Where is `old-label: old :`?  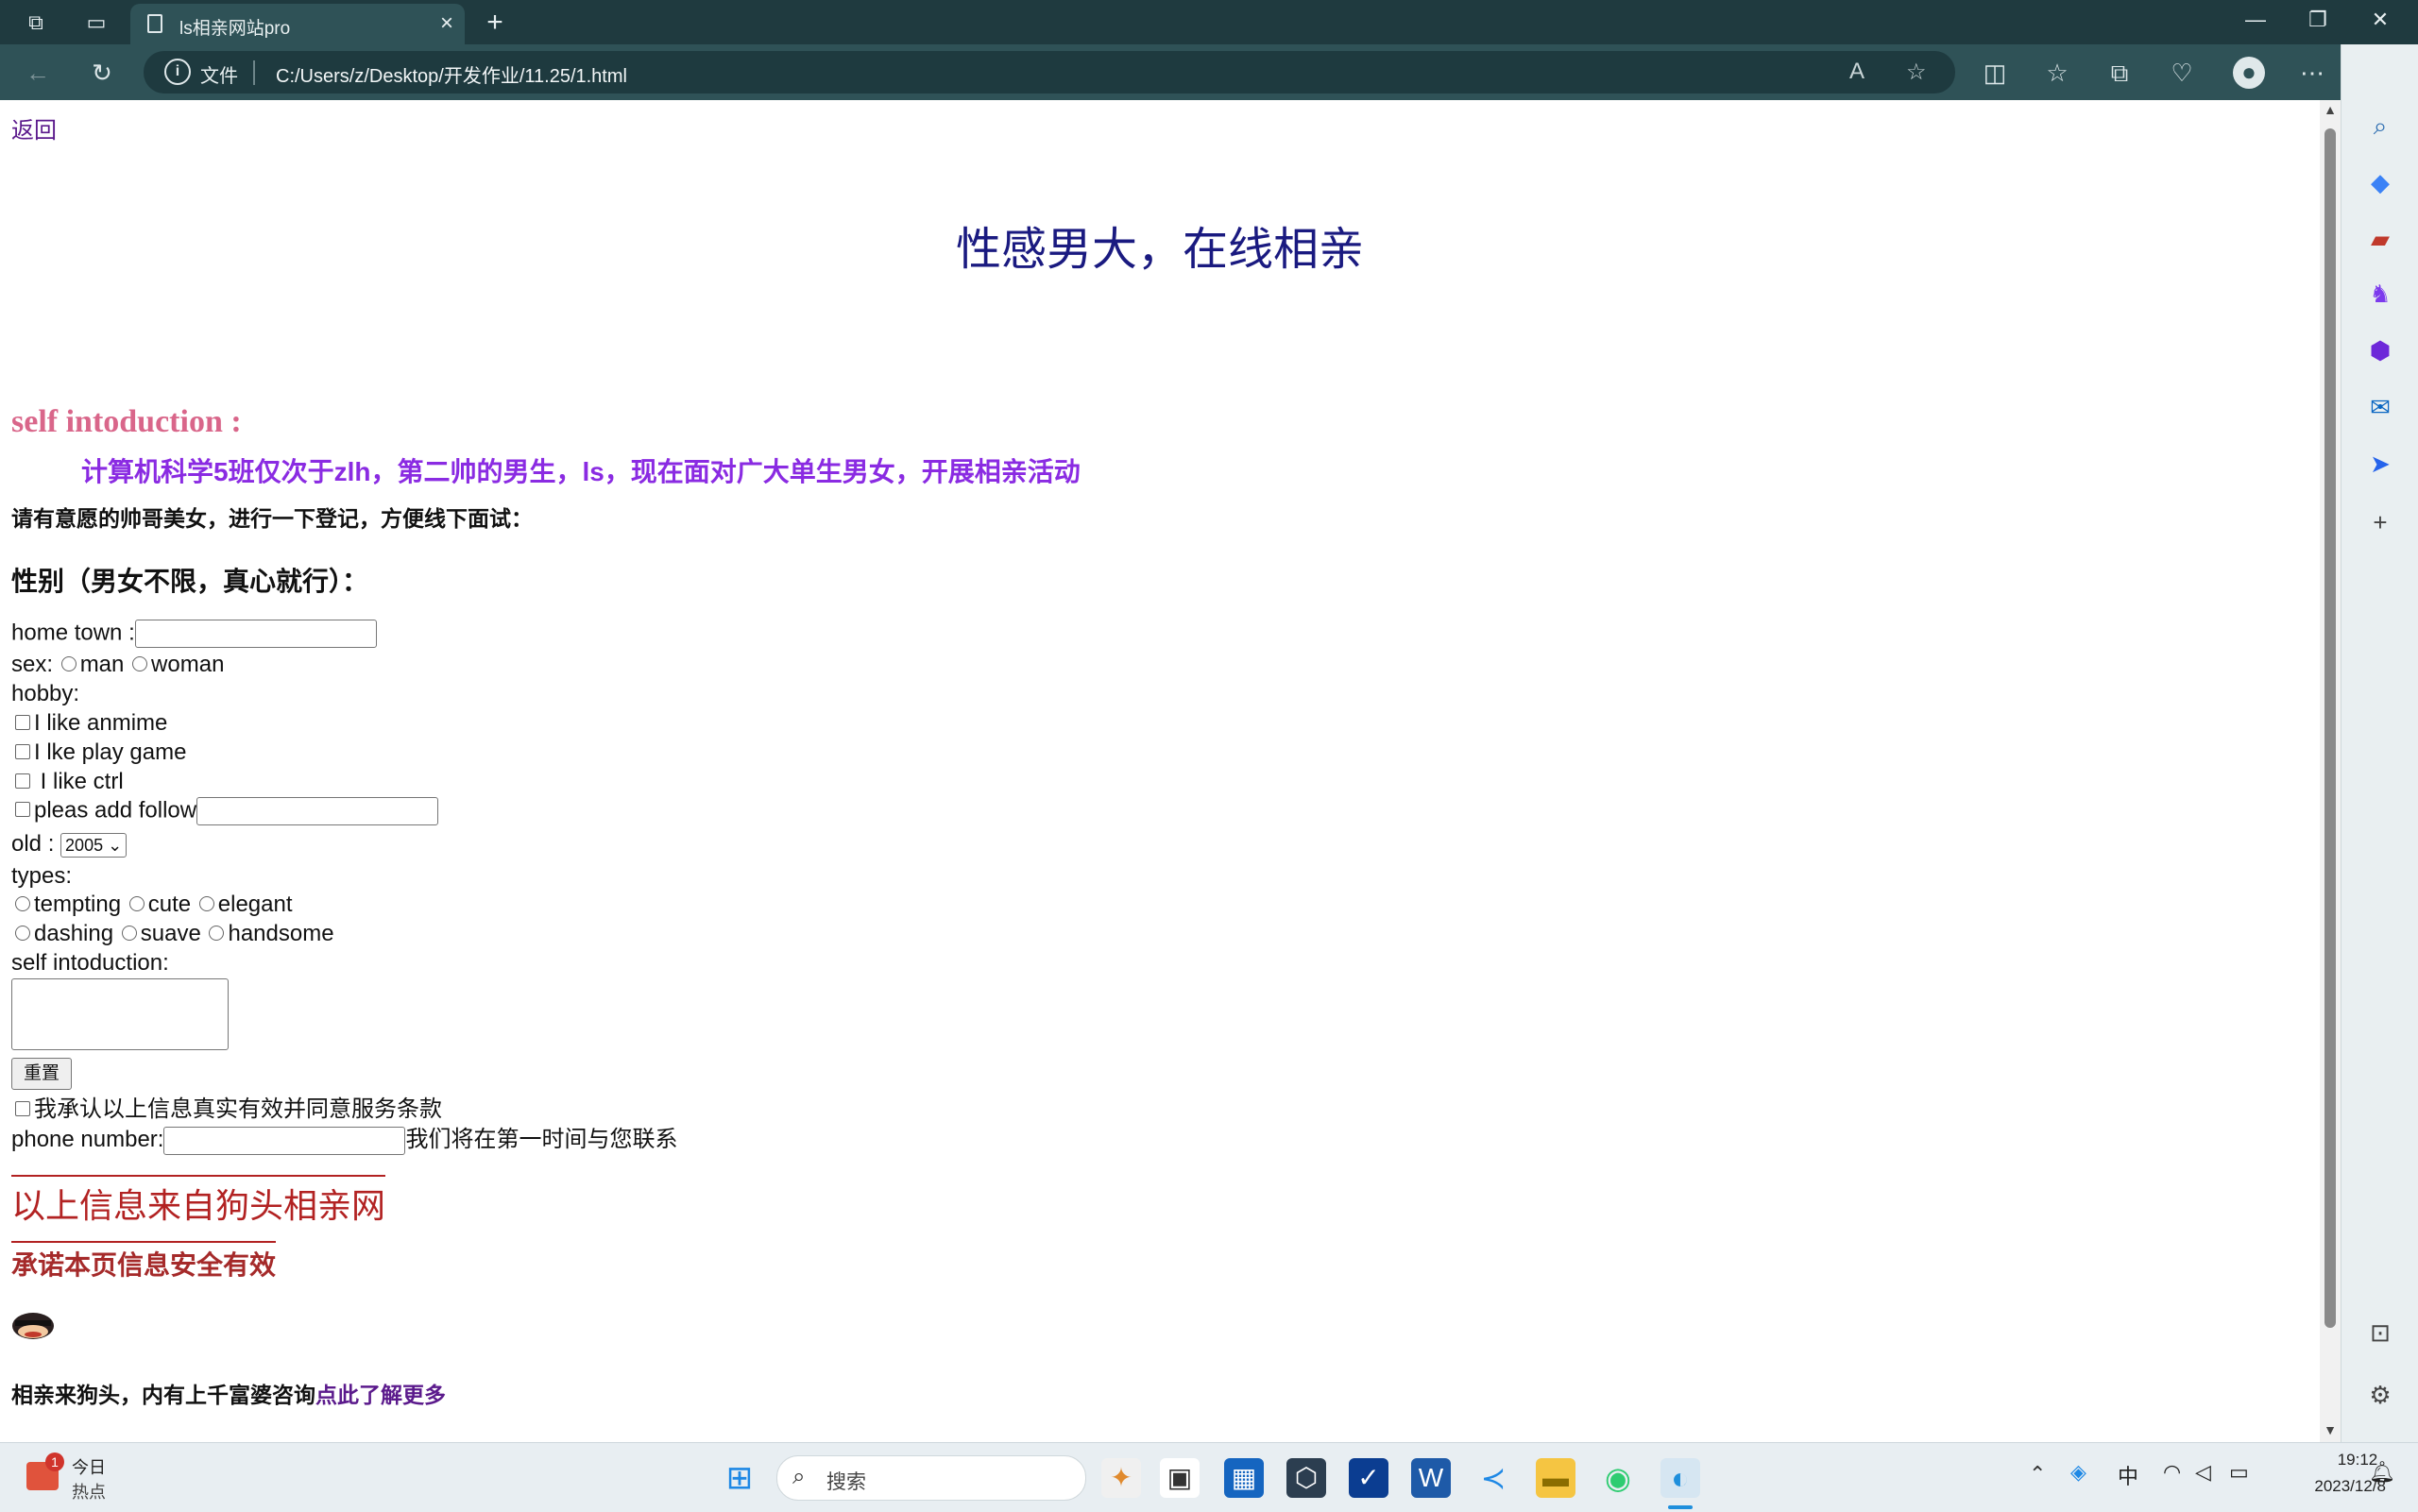
old-label: old : is located at coordinates (33, 844).